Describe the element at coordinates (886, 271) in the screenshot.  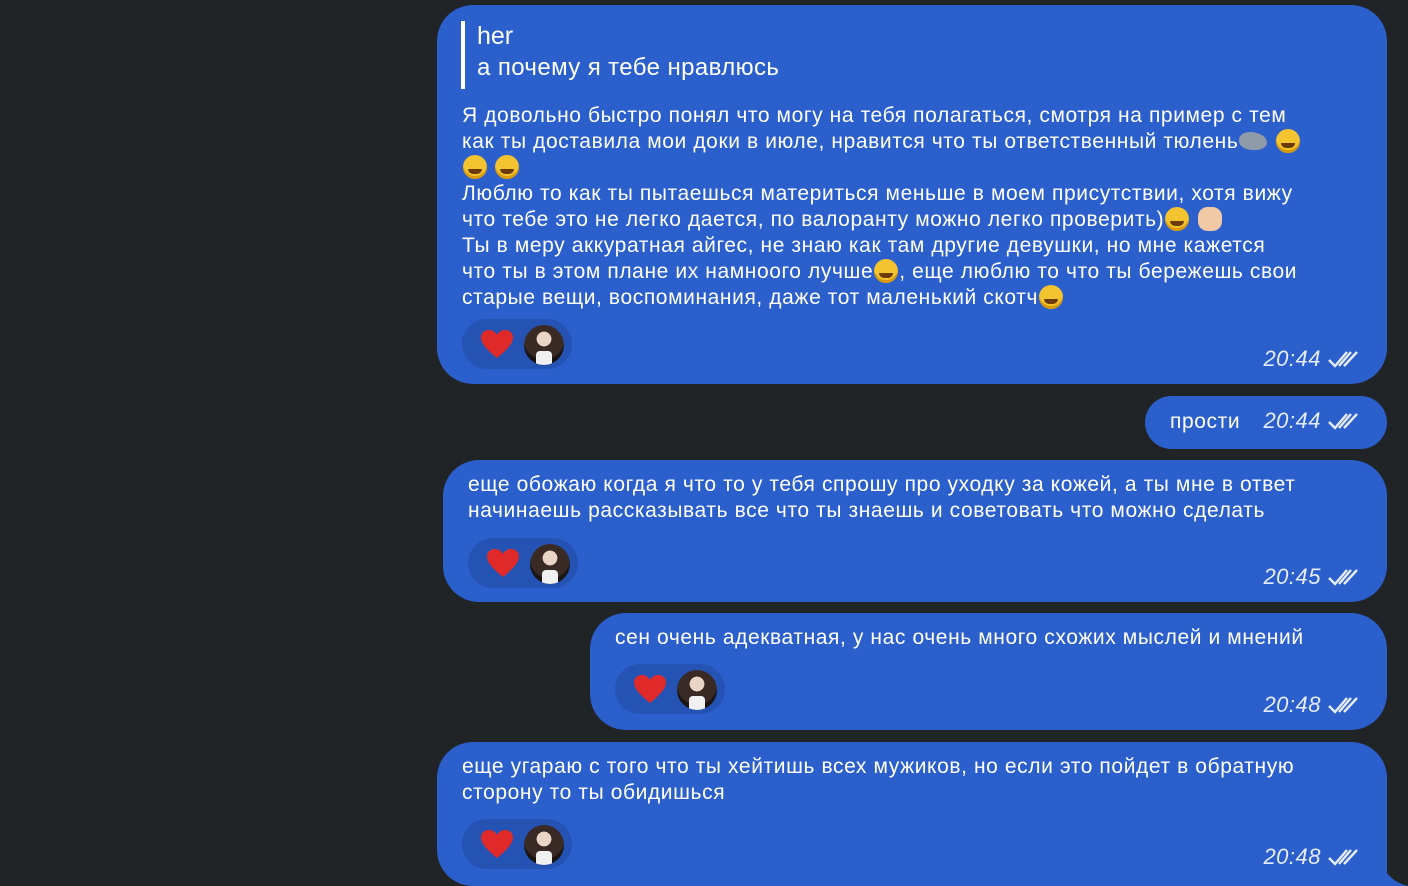
I see `star-struck-emoji-icon` at that location.